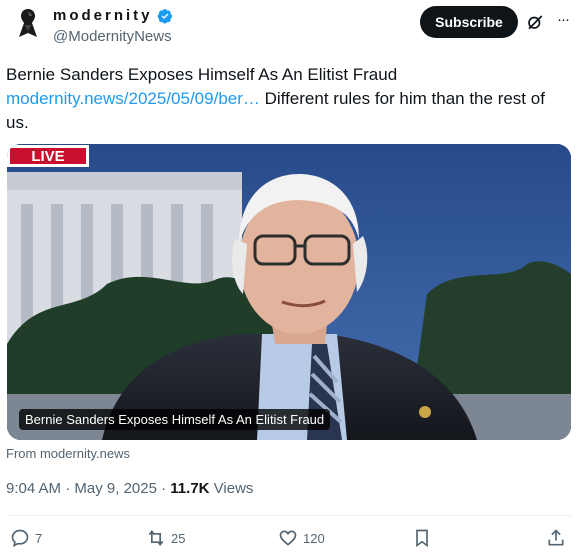 This screenshot has height=558, width=580. Describe the element at coordinates (164, 15) in the screenshot. I see `verified-badge-icon` at that location.